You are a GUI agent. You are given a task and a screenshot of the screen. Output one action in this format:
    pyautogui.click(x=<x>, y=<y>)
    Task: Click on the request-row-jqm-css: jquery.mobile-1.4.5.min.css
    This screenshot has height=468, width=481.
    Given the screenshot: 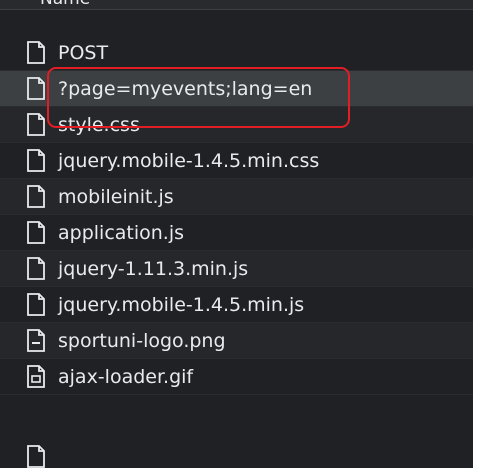 What is the action you would take?
    pyautogui.click(x=236, y=161)
    